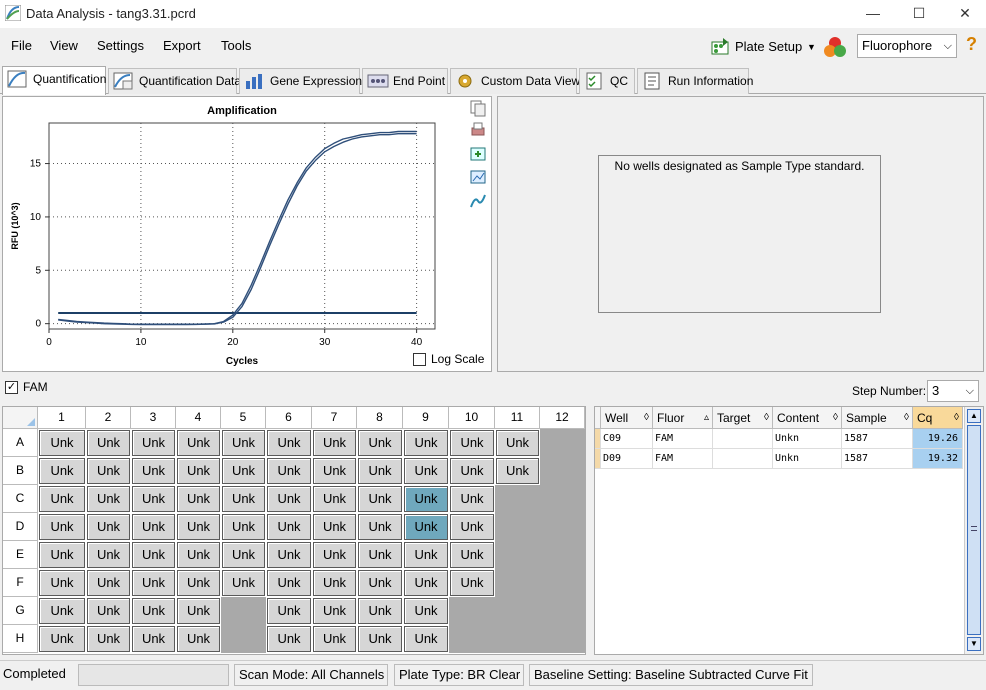  What do you see at coordinates (835, 47) in the screenshot?
I see `color-icon` at bounding box center [835, 47].